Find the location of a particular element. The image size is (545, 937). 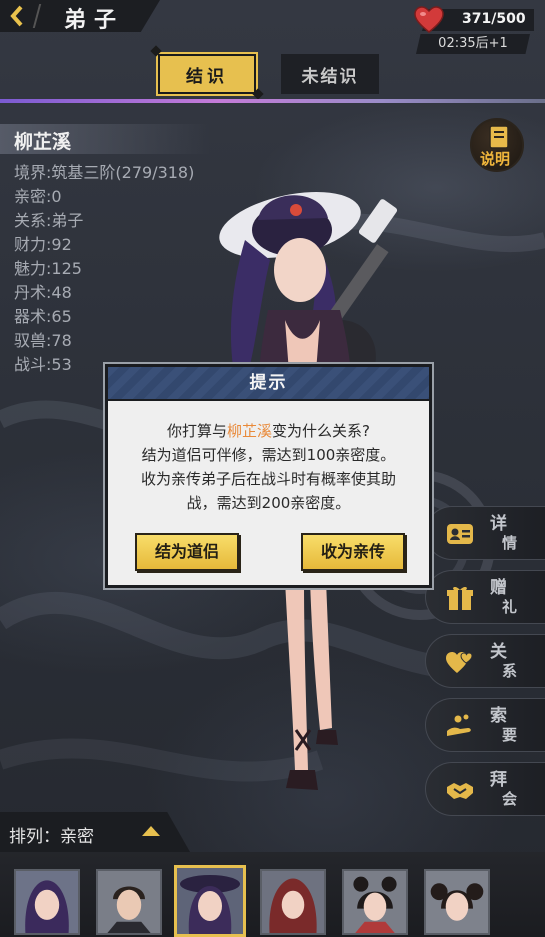

visit-button: 拜会 is located at coordinates (485, 789).